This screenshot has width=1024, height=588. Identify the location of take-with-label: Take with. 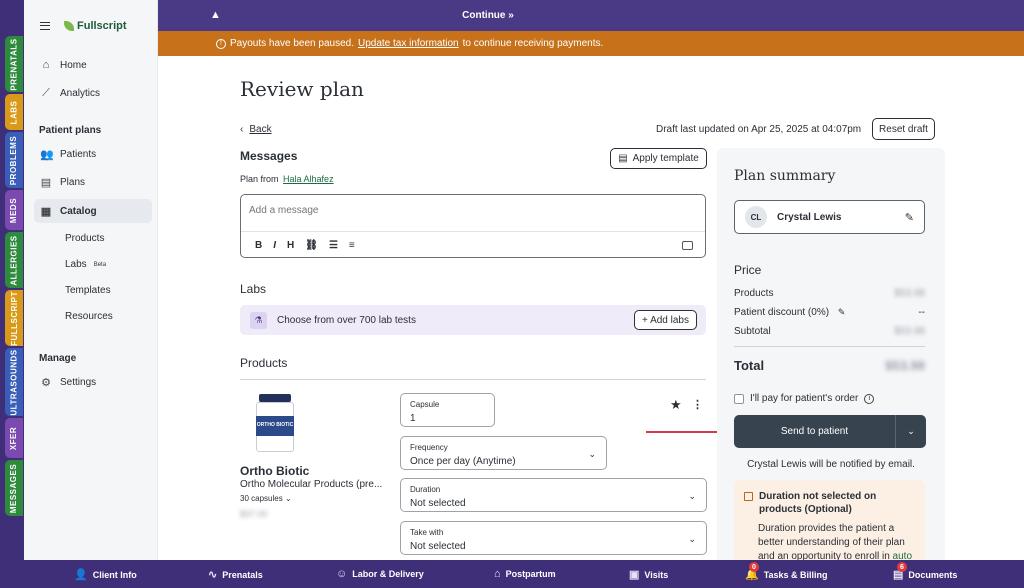
(427, 532).